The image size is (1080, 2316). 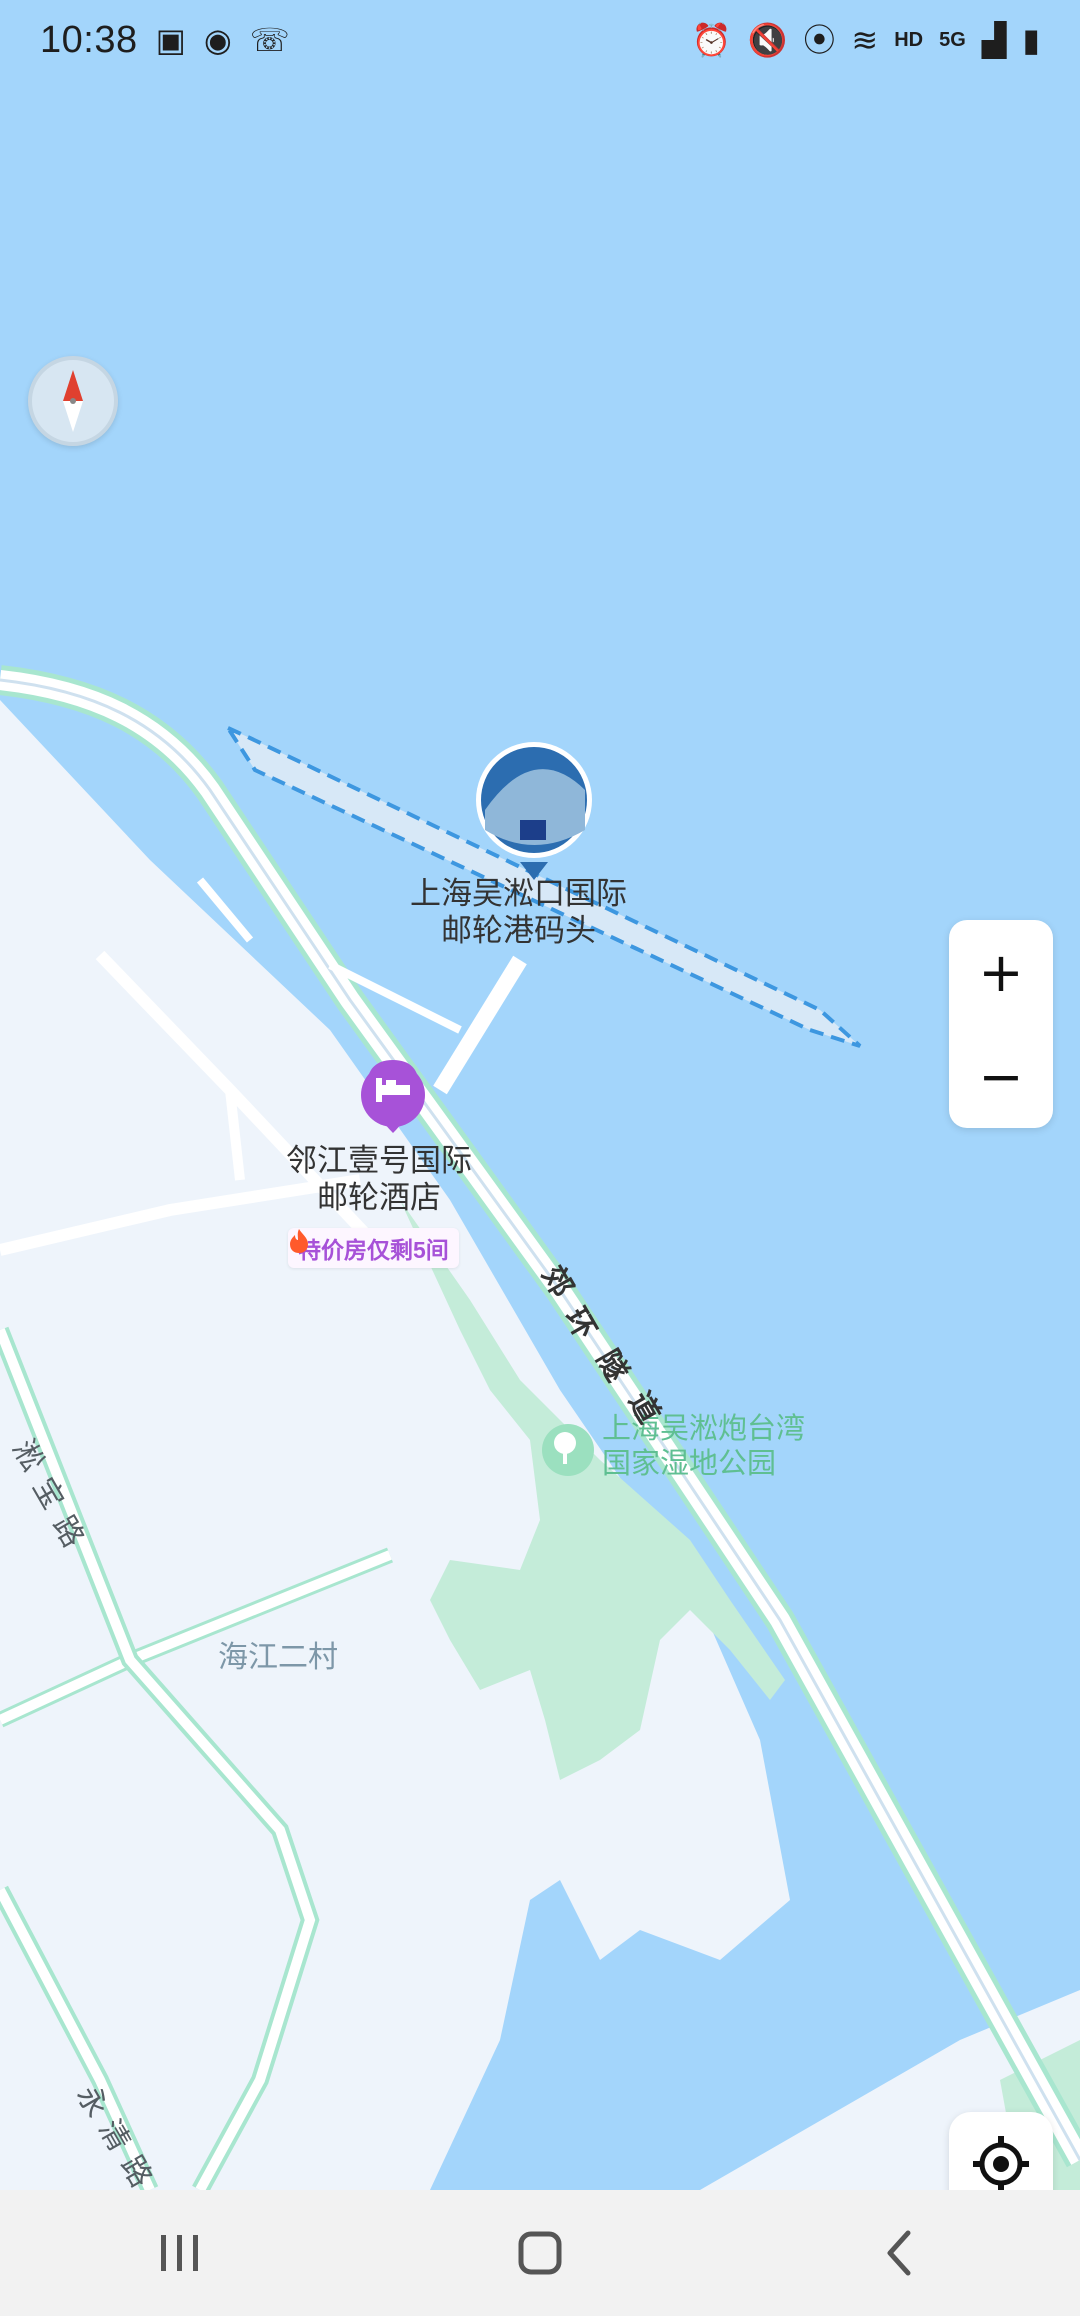 I want to click on system-nav-bar, so click(x=540, y=2253).